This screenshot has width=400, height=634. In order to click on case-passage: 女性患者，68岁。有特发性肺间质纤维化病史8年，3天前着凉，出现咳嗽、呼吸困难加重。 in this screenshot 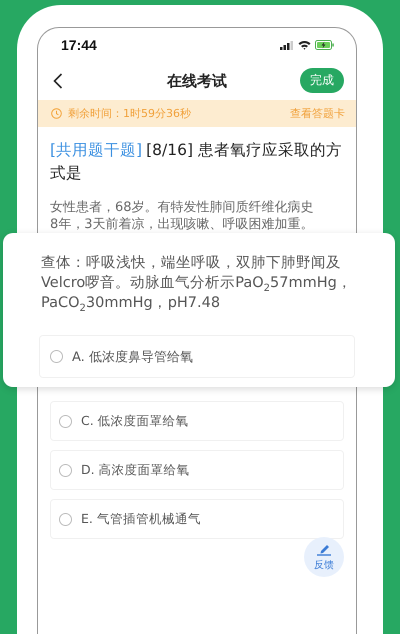, I will do `click(182, 216)`.